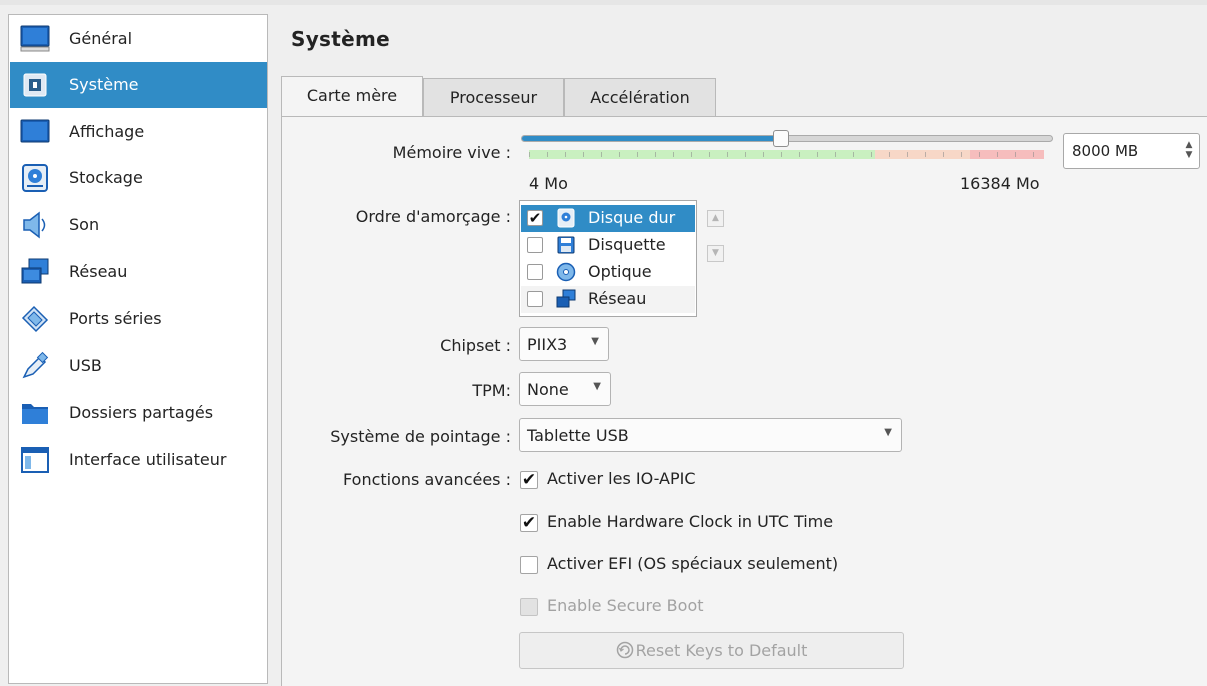 Image resolution: width=1207 pixels, height=686 pixels. I want to click on boot-item-floppy: Disquette, so click(608, 245).